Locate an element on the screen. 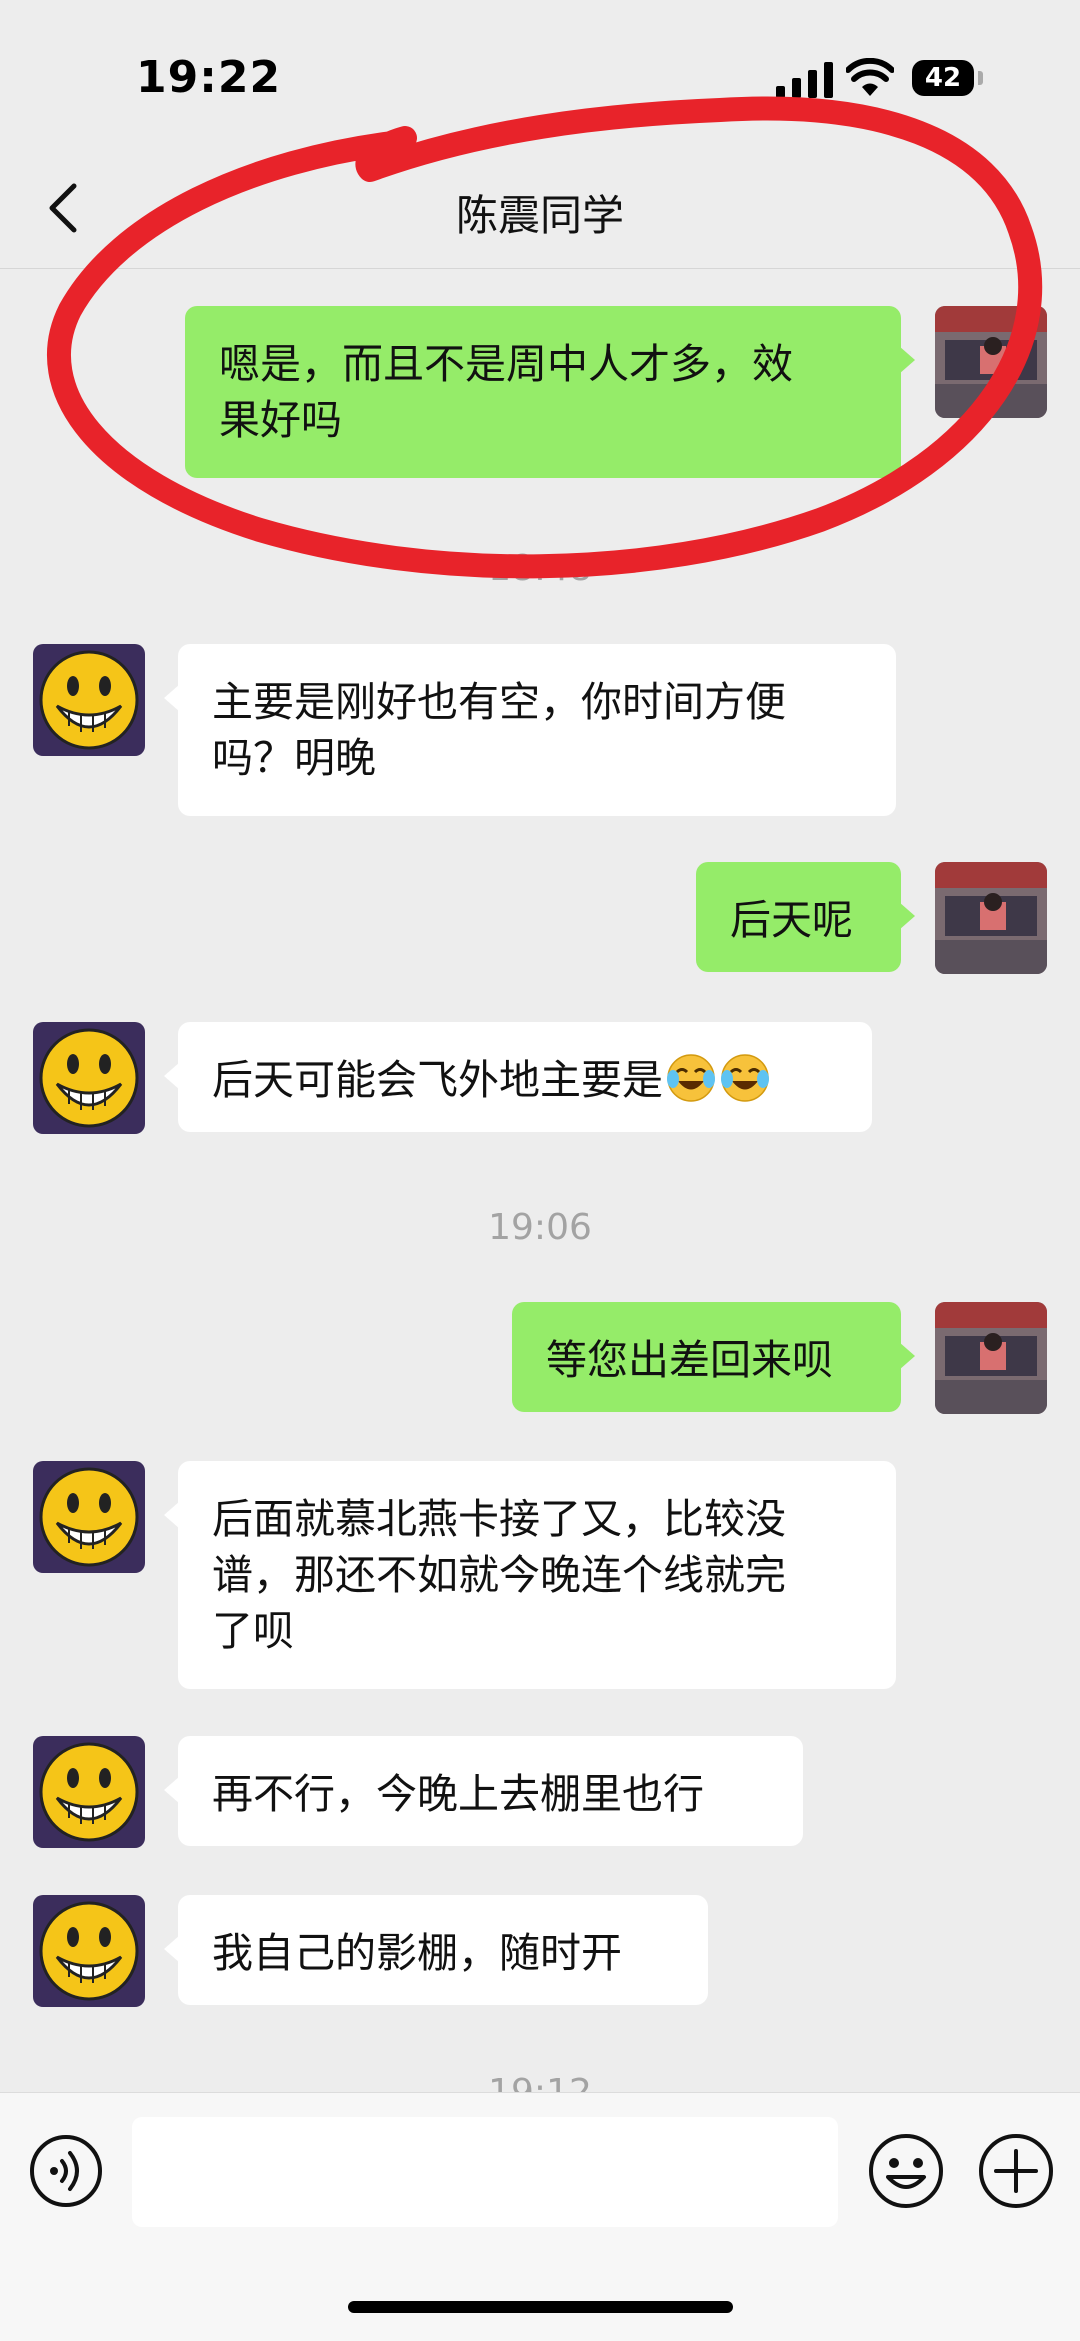 This screenshot has height=2341, width=1080. message-text: 后天可能会飞外地主要是 is located at coordinates (437, 1080).